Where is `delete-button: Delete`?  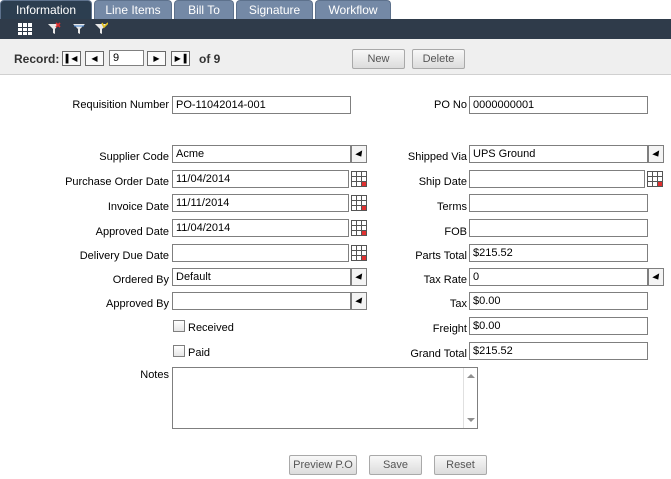
delete-button: Delete is located at coordinates (438, 59).